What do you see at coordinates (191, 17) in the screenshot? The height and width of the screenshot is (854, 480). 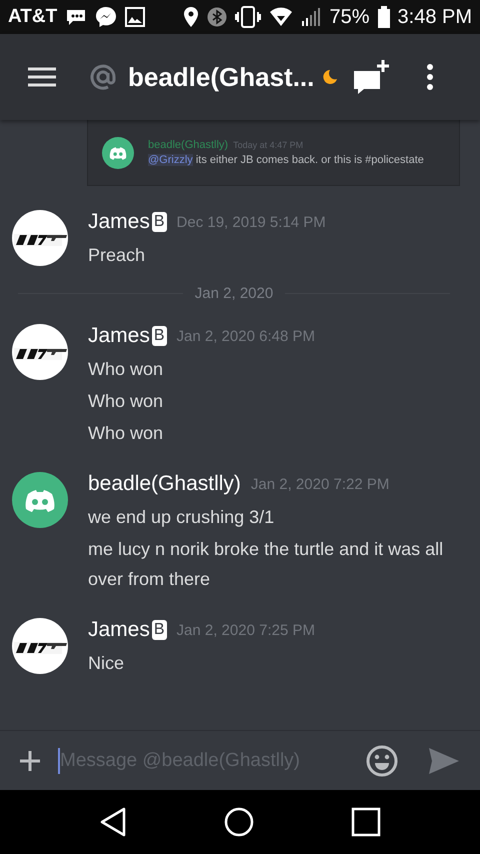 I see `location-icon` at bounding box center [191, 17].